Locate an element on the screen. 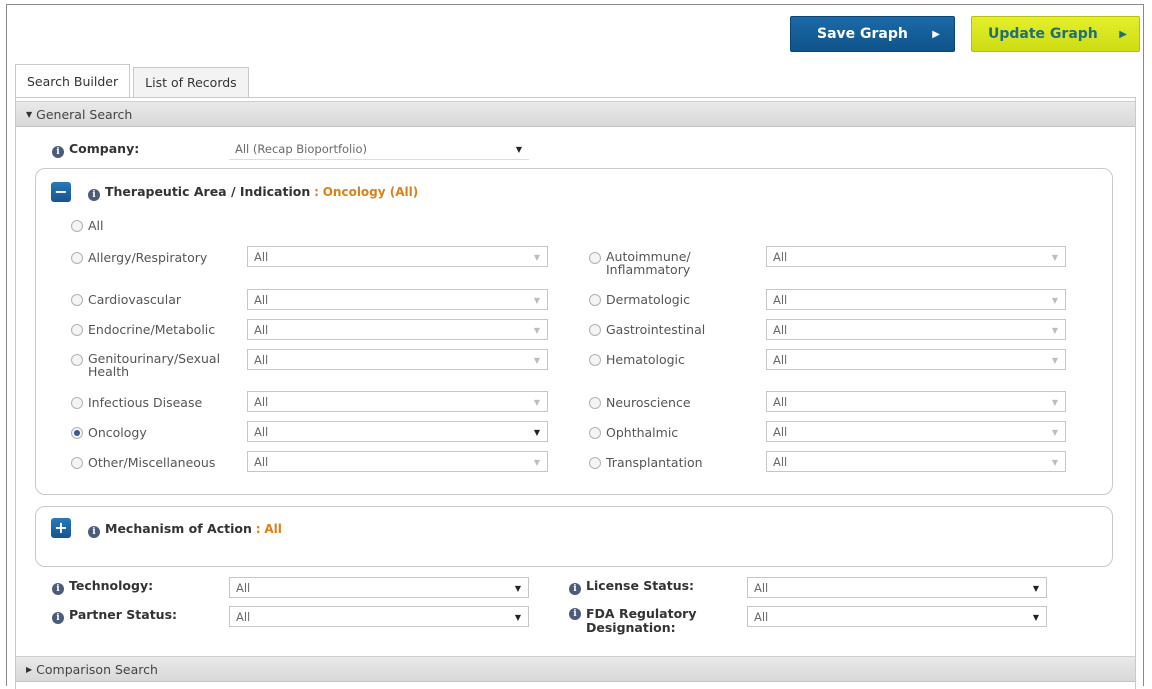 Image resolution: width=1152 pixels, height=689 pixels. autoimmune-inflammatory-select: All ▼ is located at coordinates (916, 256).